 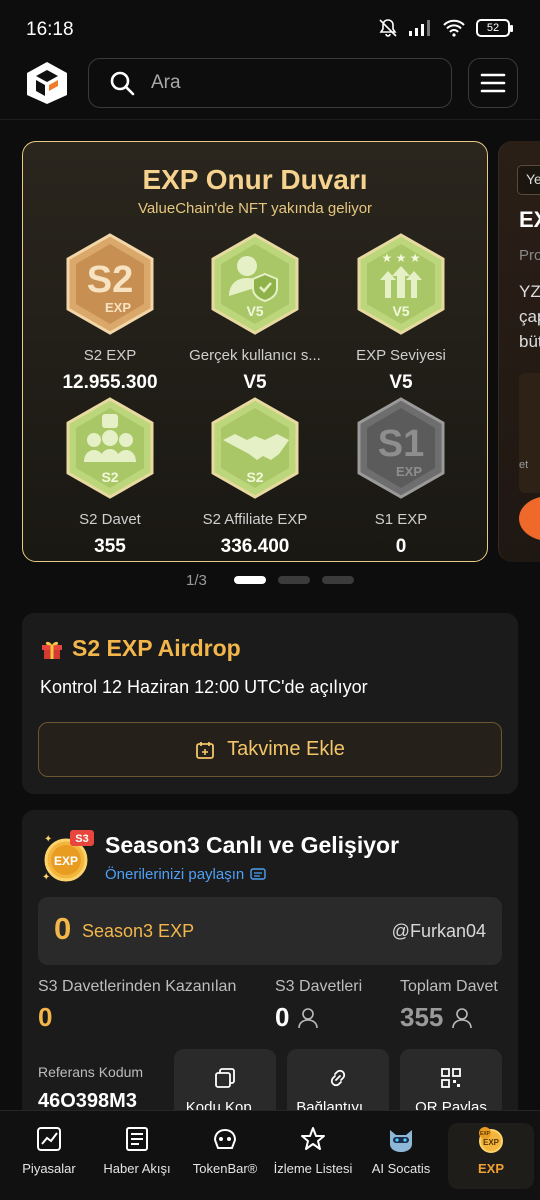 I want to click on badge-s1-exp: S1 EXP S1 EXP 0, so click(x=401, y=477).